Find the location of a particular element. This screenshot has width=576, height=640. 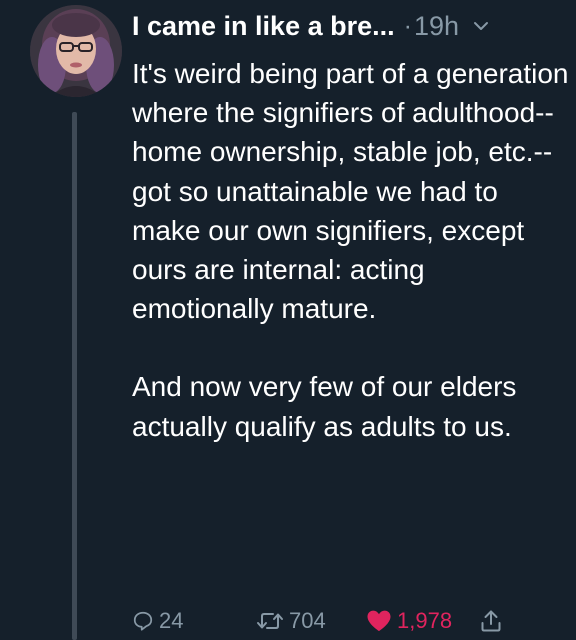

tweet-header: I came in like a bre... · 19h is located at coordinates (352, 26).